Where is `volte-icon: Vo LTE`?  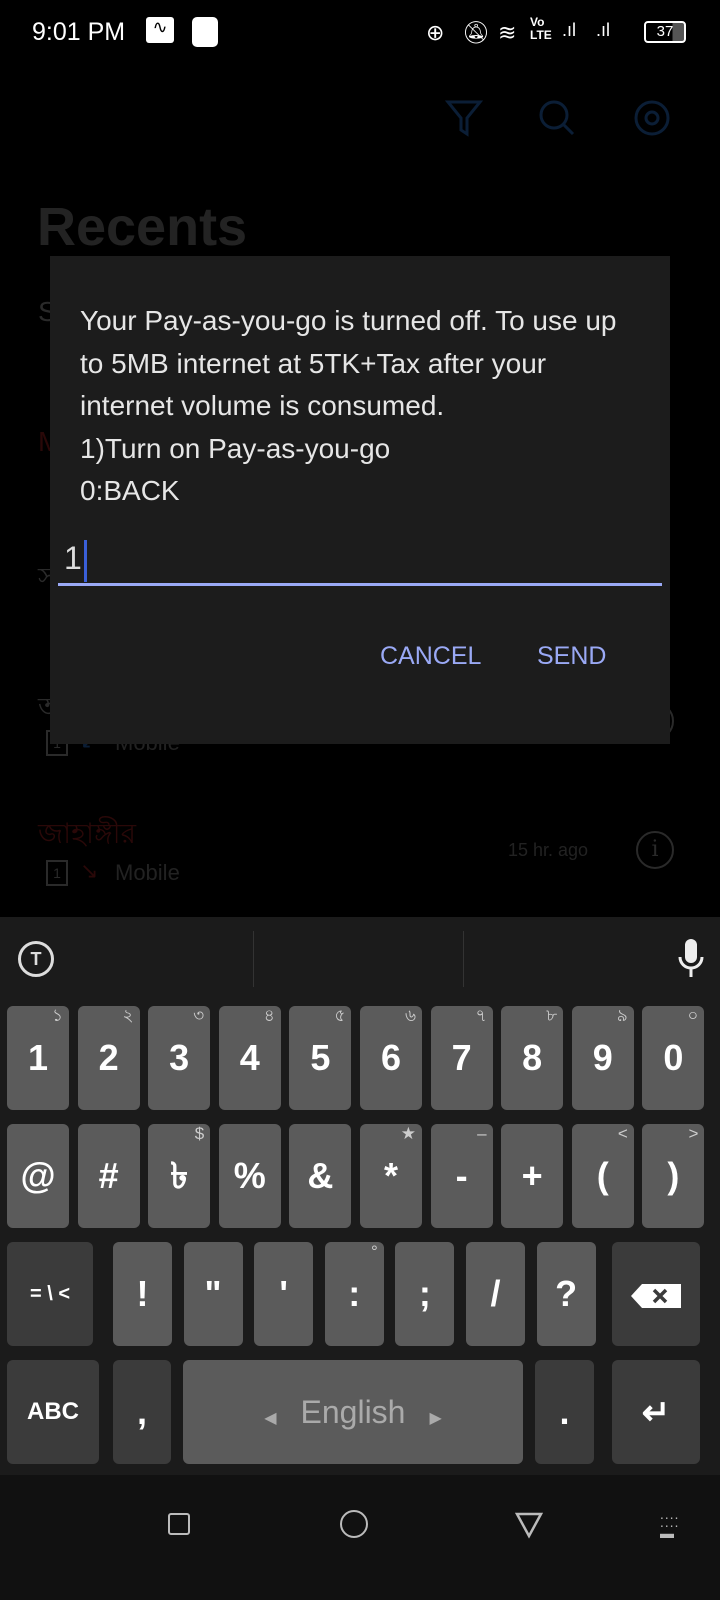
volte-icon: Vo LTE is located at coordinates (541, 28).